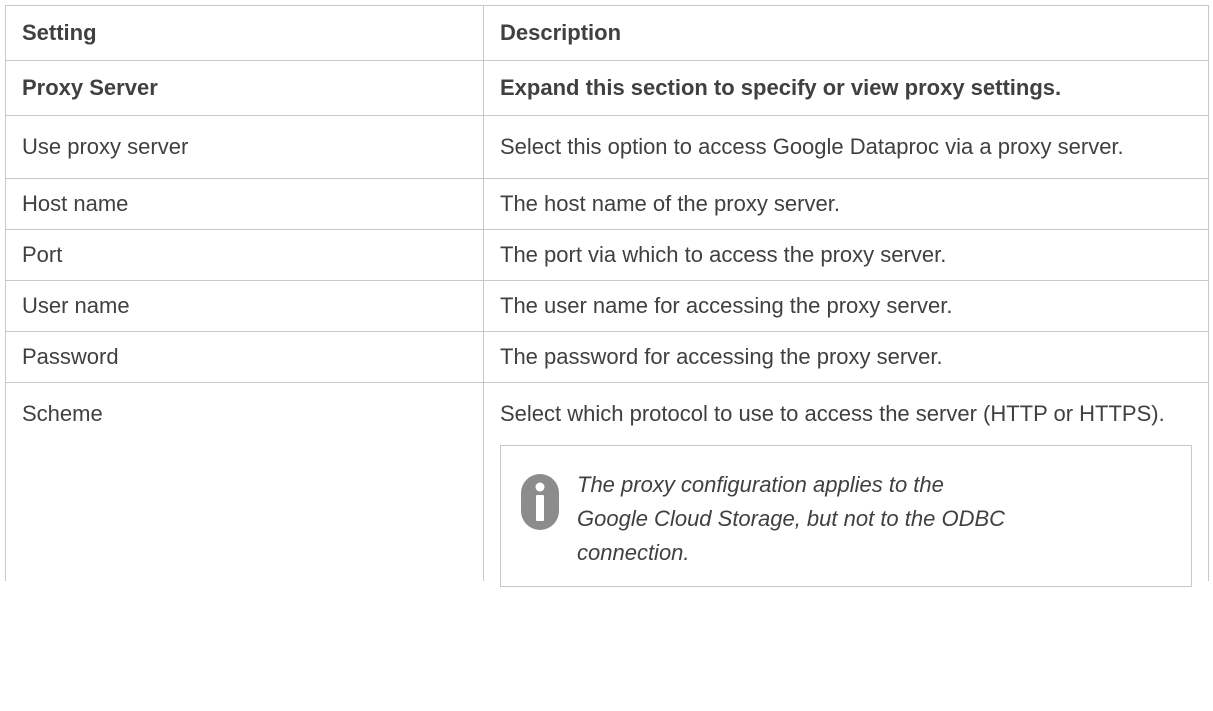 This screenshot has width=1213, height=711. What do you see at coordinates (244, 88) in the screenshot?
I see `section-setting: Proxy Server` at bounding box center [244, 88].